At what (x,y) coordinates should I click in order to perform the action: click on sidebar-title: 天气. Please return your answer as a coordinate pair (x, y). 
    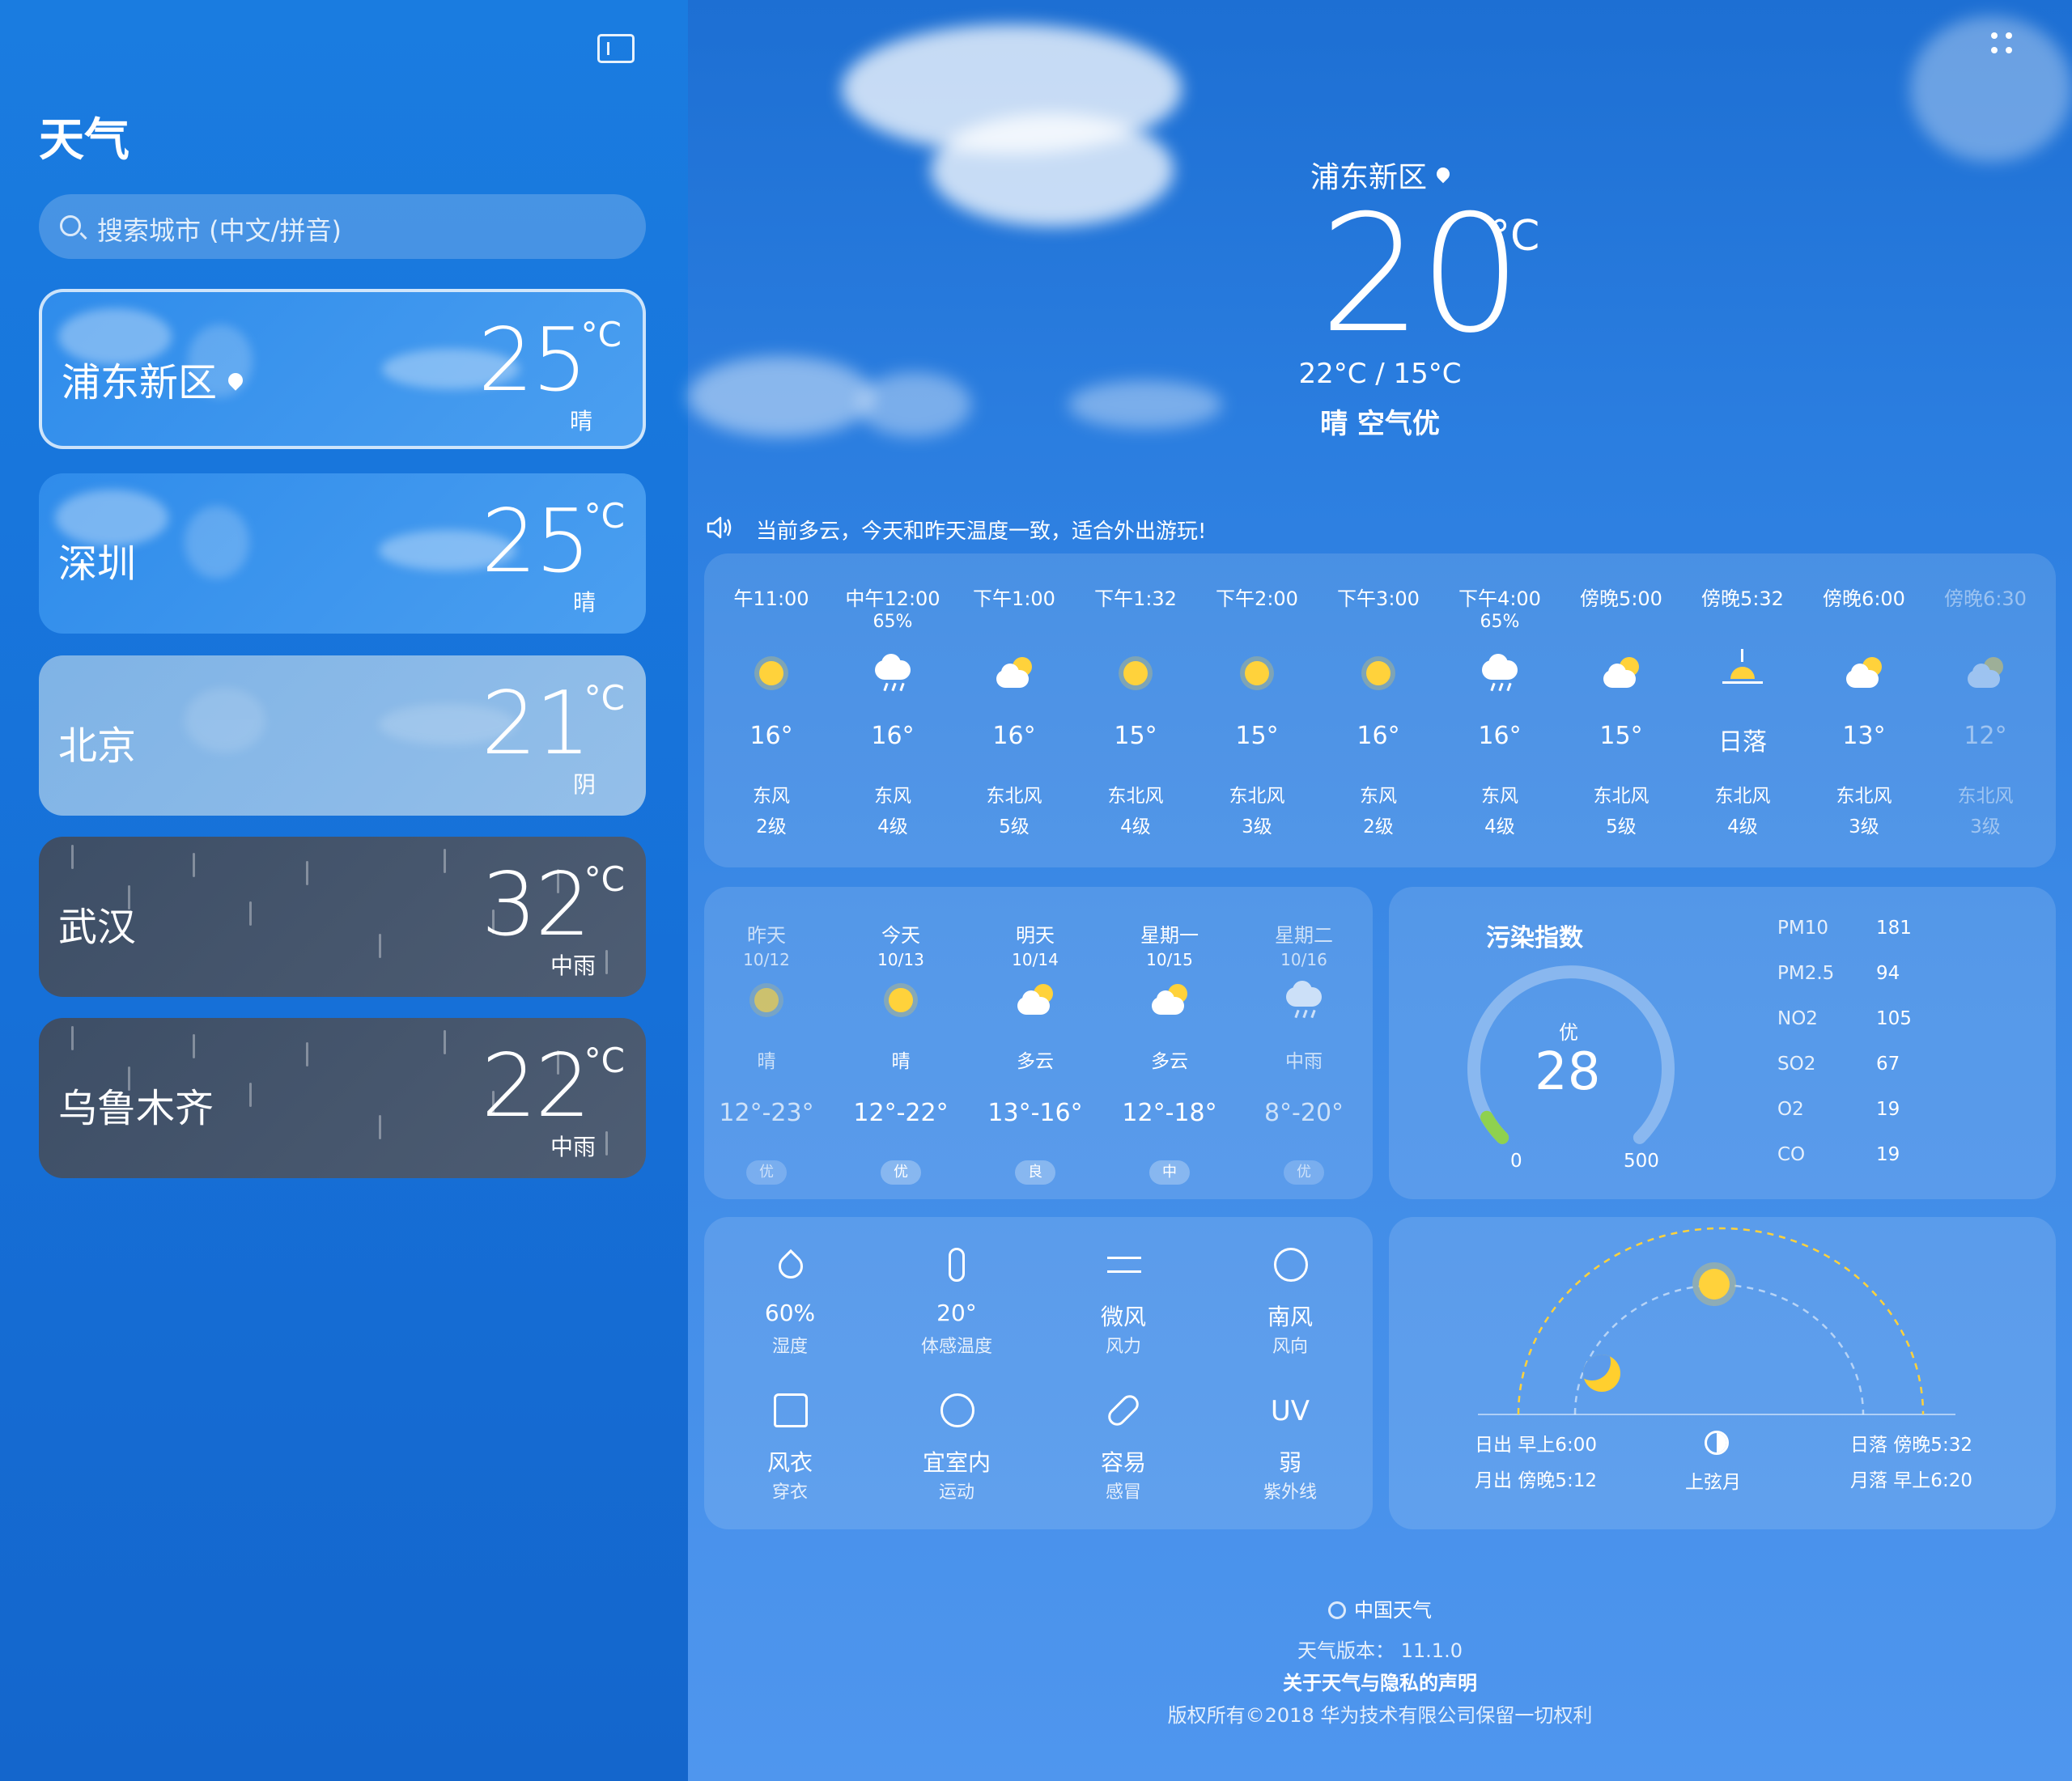
    Looking at the image, I should click on (84, 140).